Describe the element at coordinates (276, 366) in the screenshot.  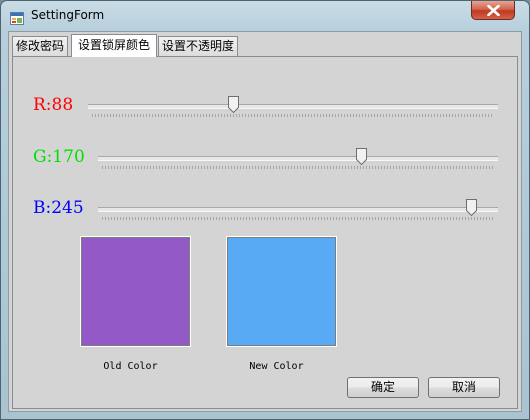
I see `new-color-caption: New Color` at that location.